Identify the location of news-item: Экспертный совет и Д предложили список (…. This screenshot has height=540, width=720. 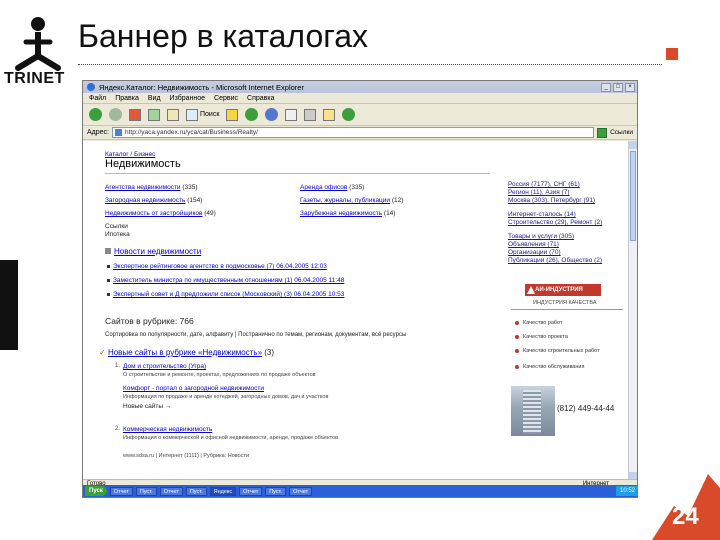
(225, 294).